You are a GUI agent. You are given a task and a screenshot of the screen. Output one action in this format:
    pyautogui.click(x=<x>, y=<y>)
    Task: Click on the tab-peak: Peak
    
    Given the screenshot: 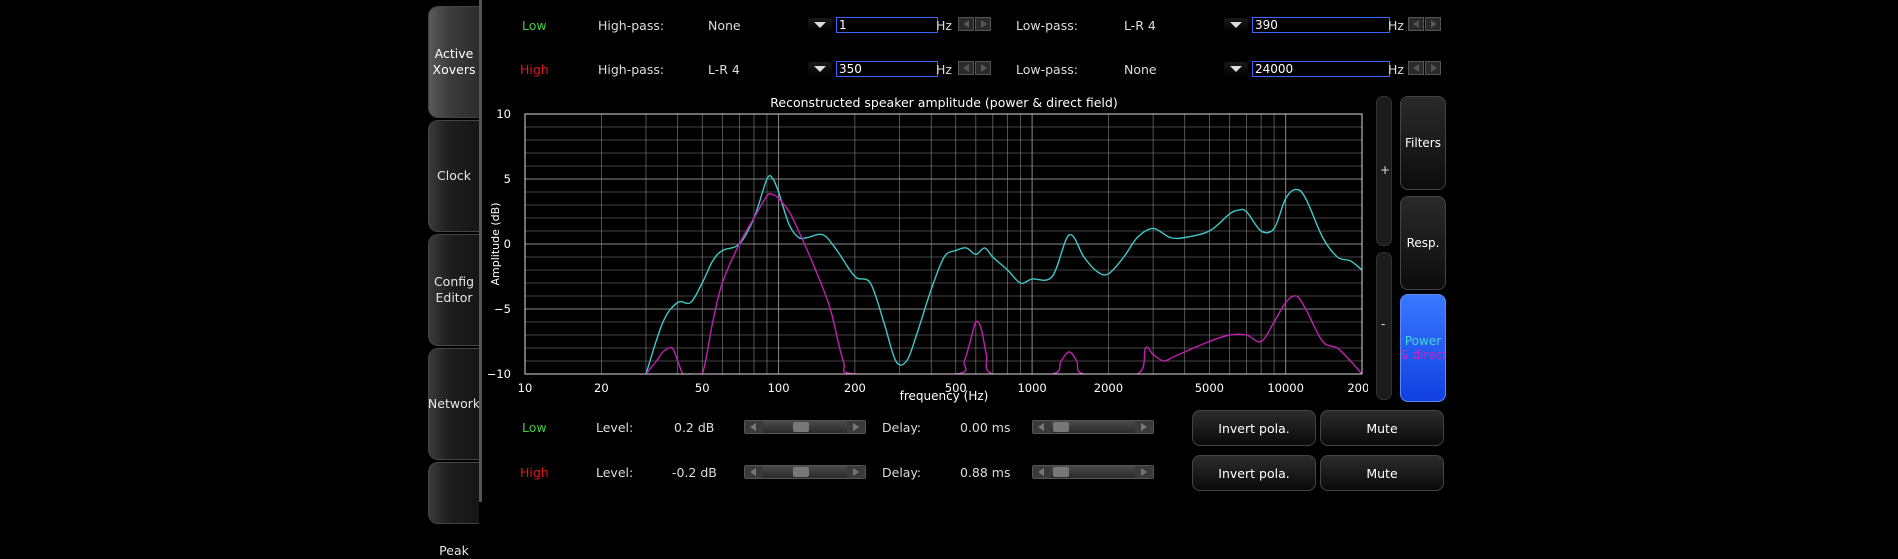 What is the action you would take?
    pyautogui.click(x=453, y=510)
    